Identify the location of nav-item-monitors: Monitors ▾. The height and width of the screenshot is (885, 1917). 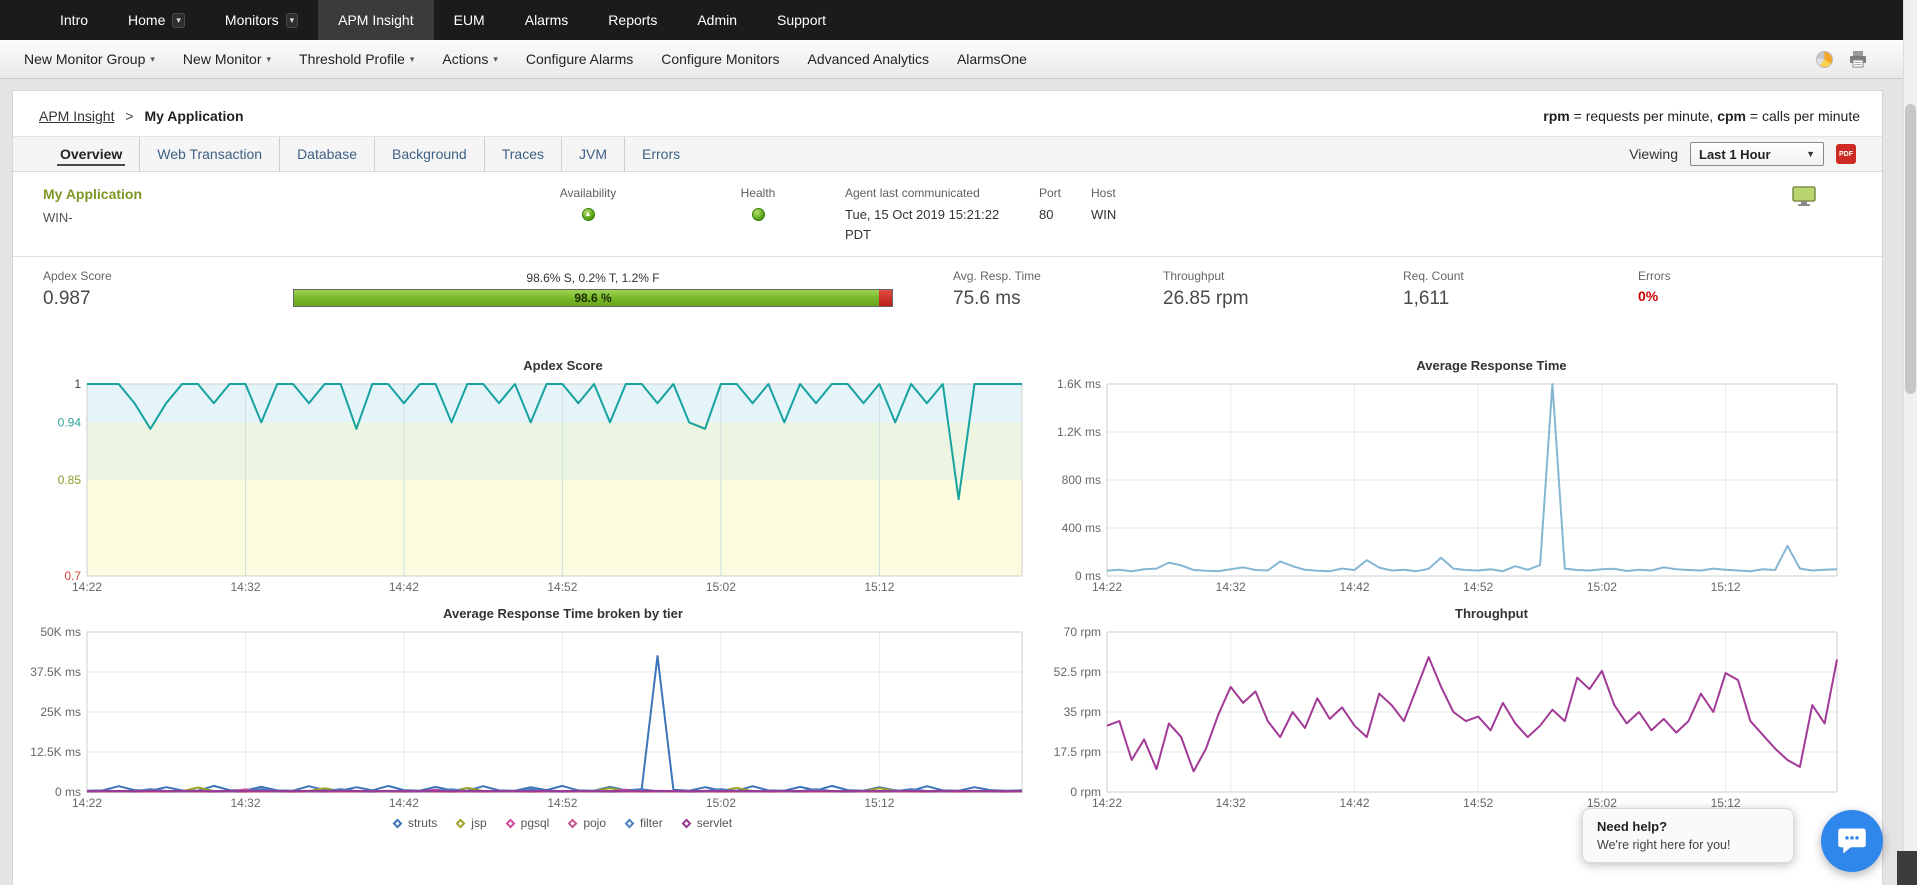
(261, 20).